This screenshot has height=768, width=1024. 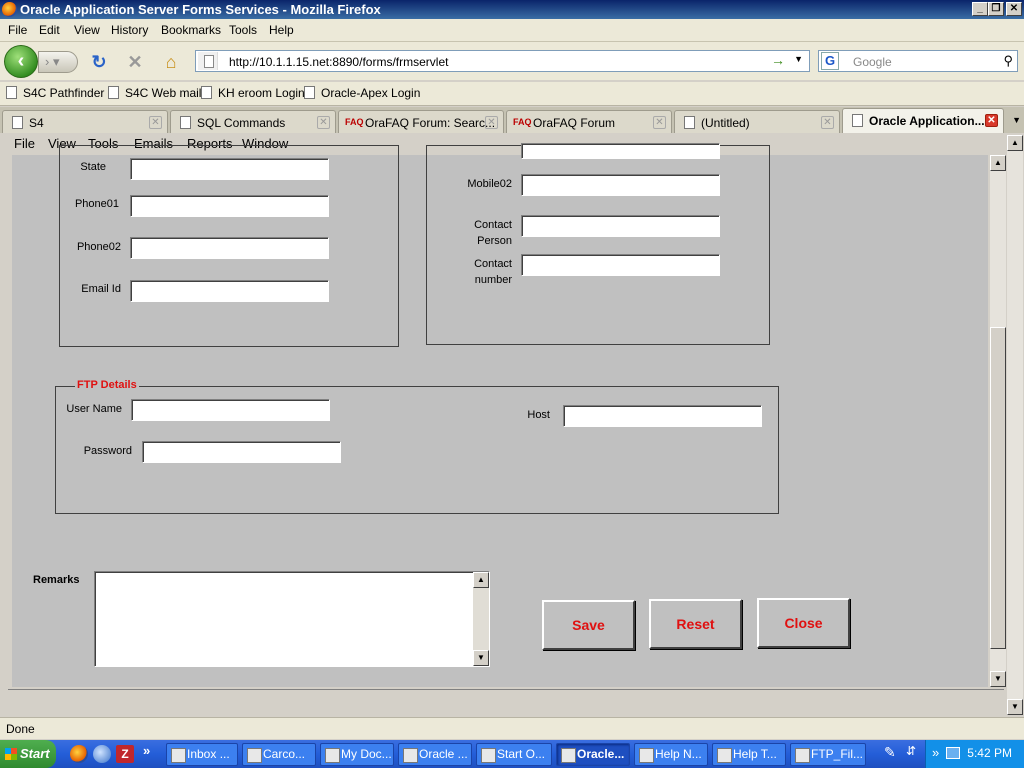 What do you see at coordinates (953, 753) in the screenshot?
I see `network-icon` at bounding box center [953, 753].